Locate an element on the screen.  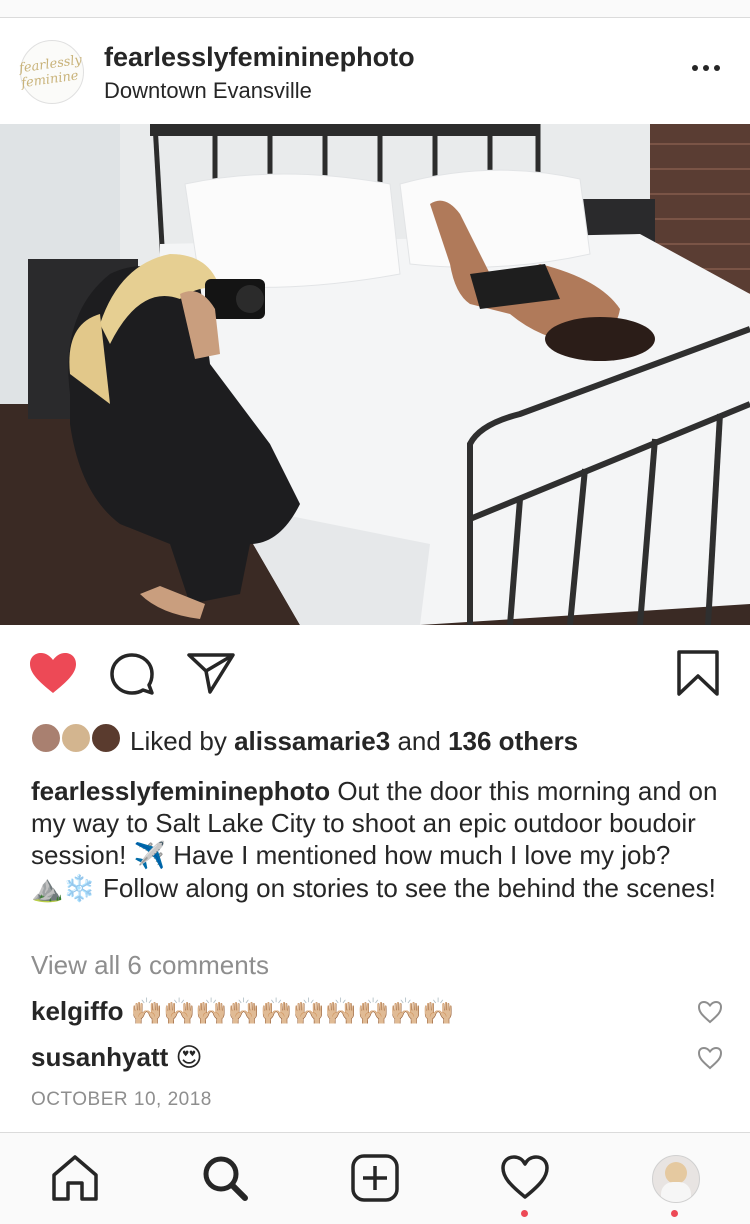
airplane-emoji: ✈️ is located at coordinates (149, 856).